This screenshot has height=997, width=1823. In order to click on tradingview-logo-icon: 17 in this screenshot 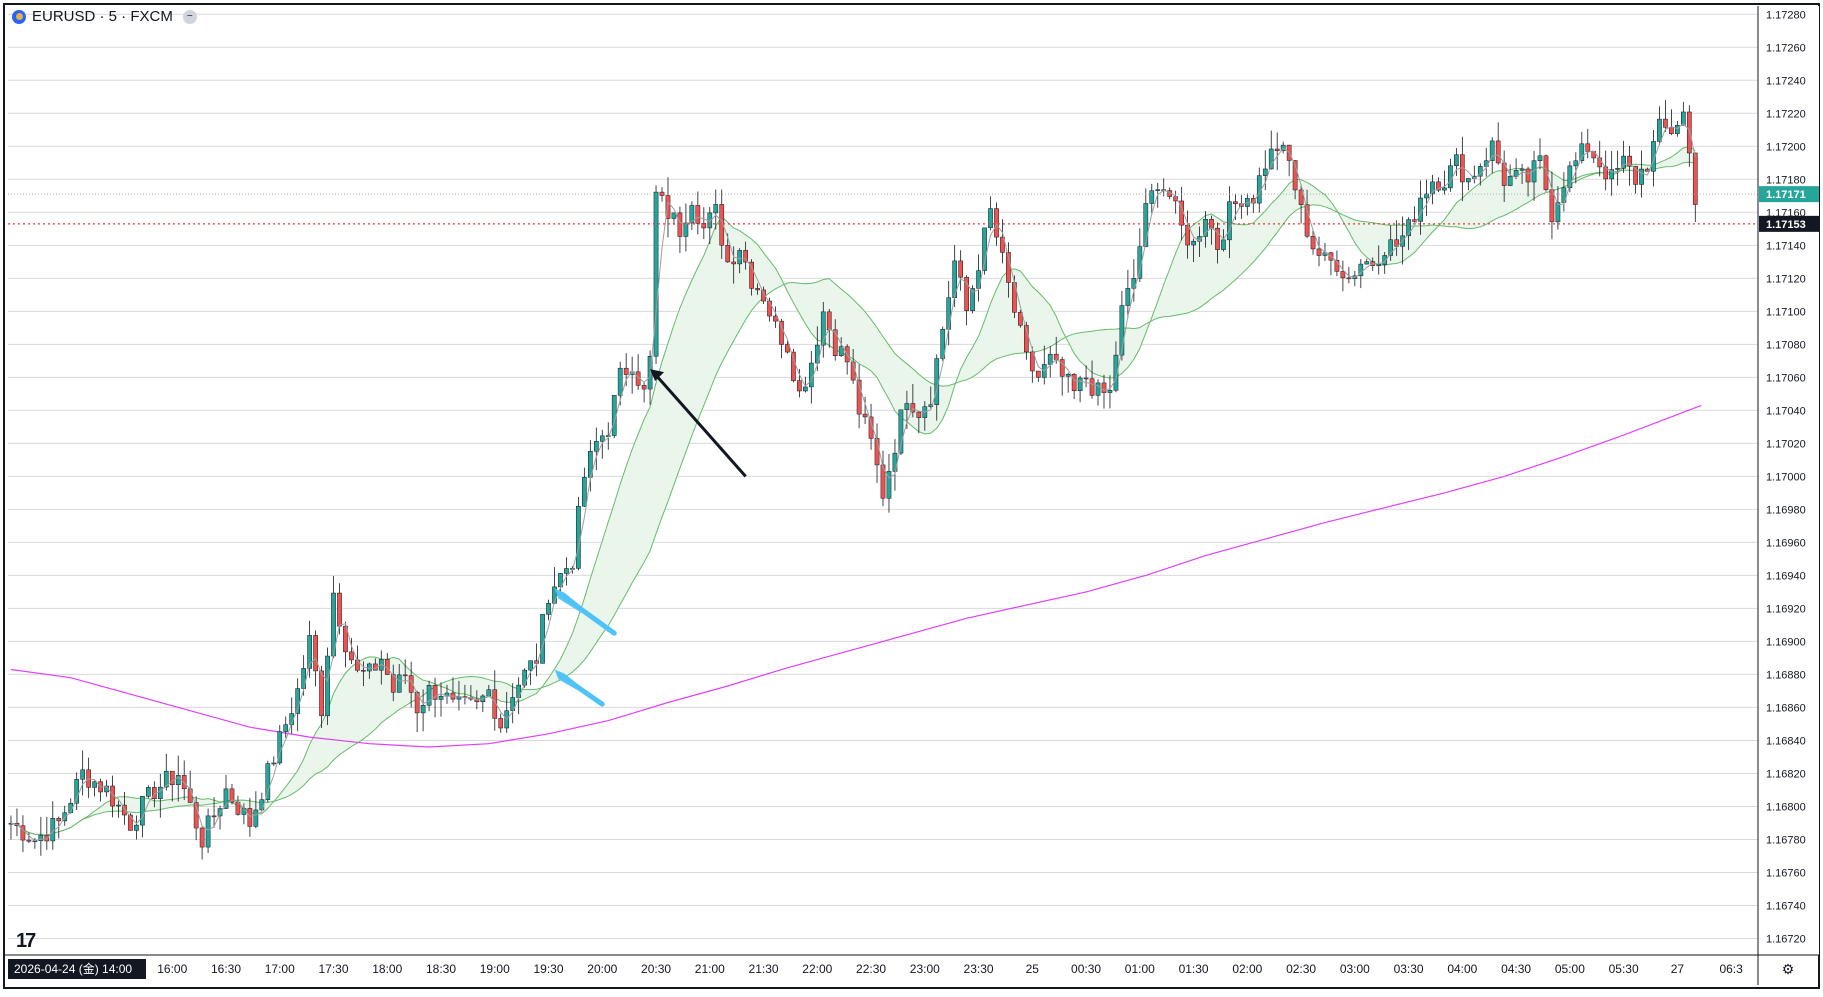, I will do `click(26, 941)`.